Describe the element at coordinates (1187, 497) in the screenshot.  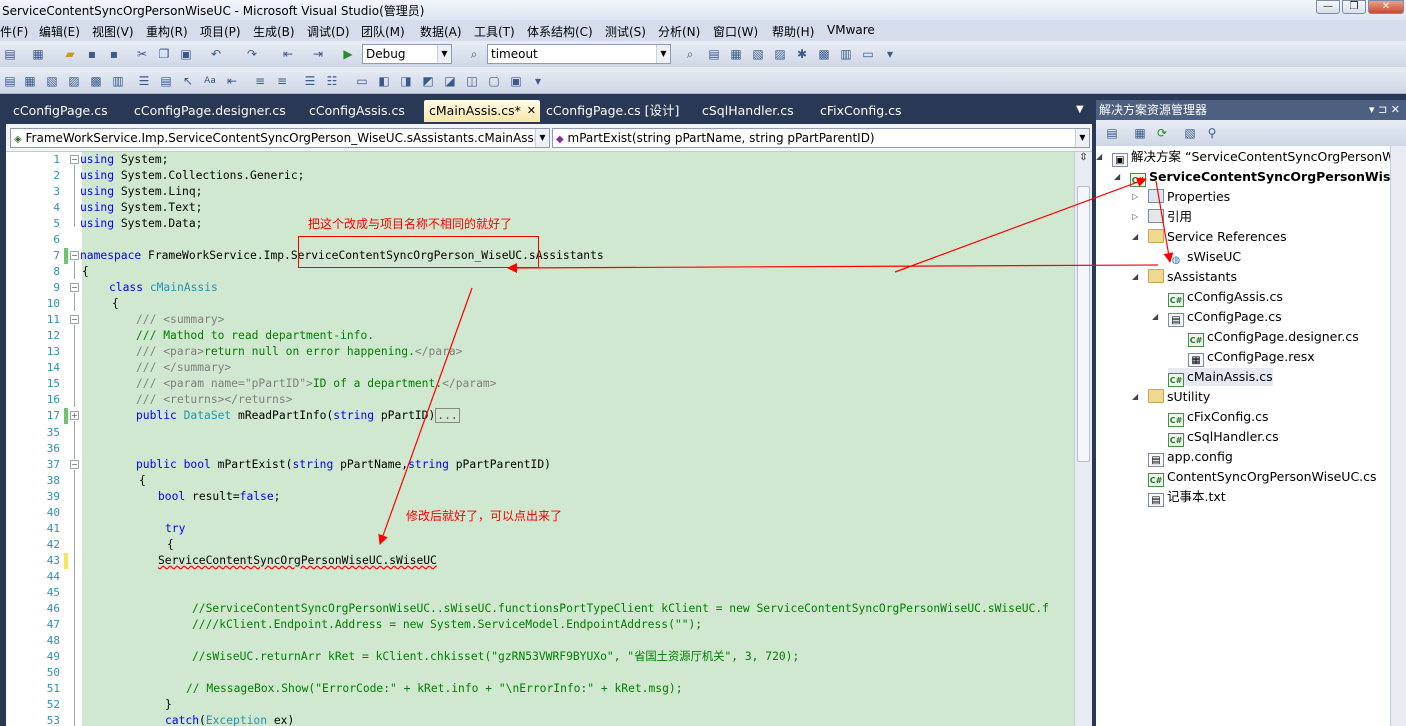
I see `tree-item-notepad: ▤ 记事本.txt` at that location.